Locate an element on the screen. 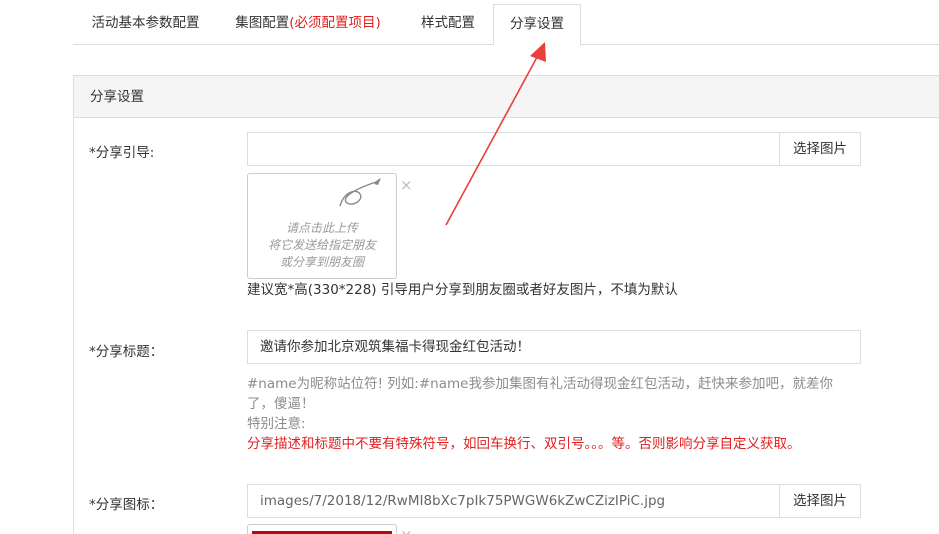  upload-hint-text: 请点击此上传 将它发送给指定朋友 或分享到朋友圈 is located at coordinates (322, 245).